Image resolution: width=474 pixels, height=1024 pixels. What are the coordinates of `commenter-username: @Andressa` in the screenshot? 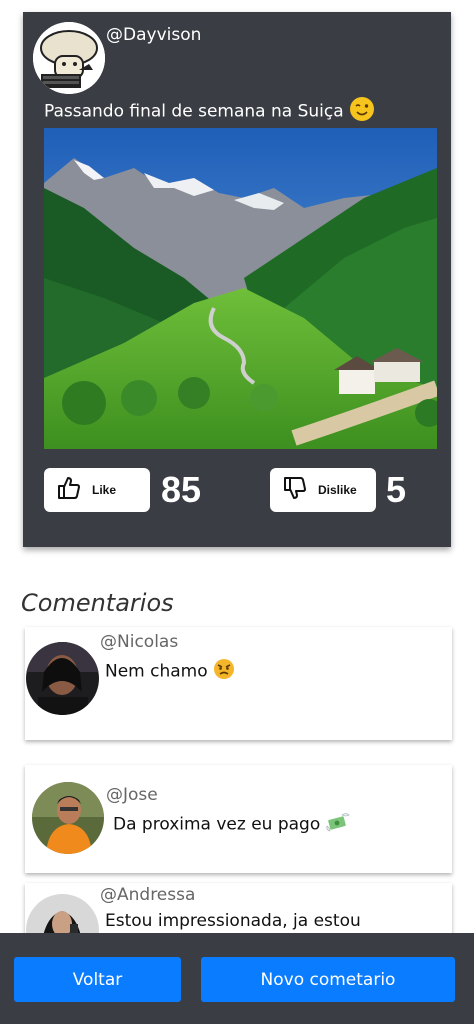 It's located at (147, 895).